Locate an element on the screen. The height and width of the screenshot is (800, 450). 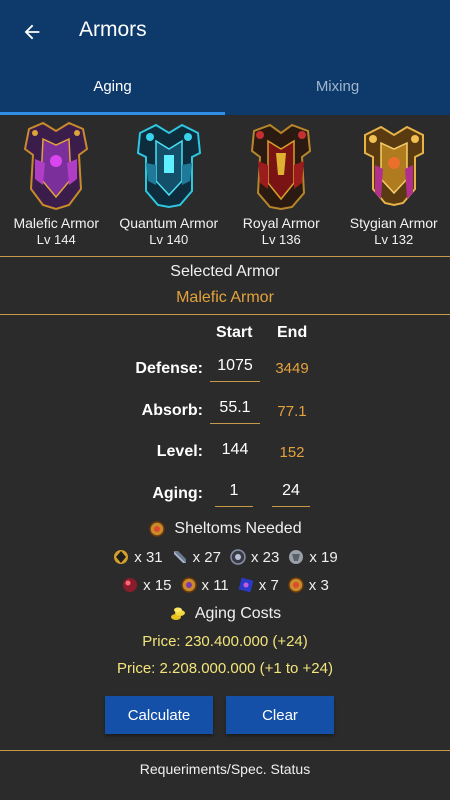
calculate-button: Calculate is located at coordinates (159, 715).